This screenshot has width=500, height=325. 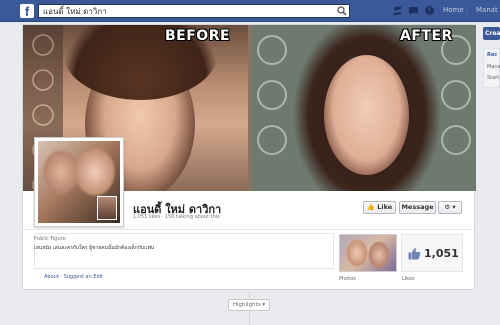 I want to click on sidebar-panel: Rec Mana Start, so click(x=491, y=68).